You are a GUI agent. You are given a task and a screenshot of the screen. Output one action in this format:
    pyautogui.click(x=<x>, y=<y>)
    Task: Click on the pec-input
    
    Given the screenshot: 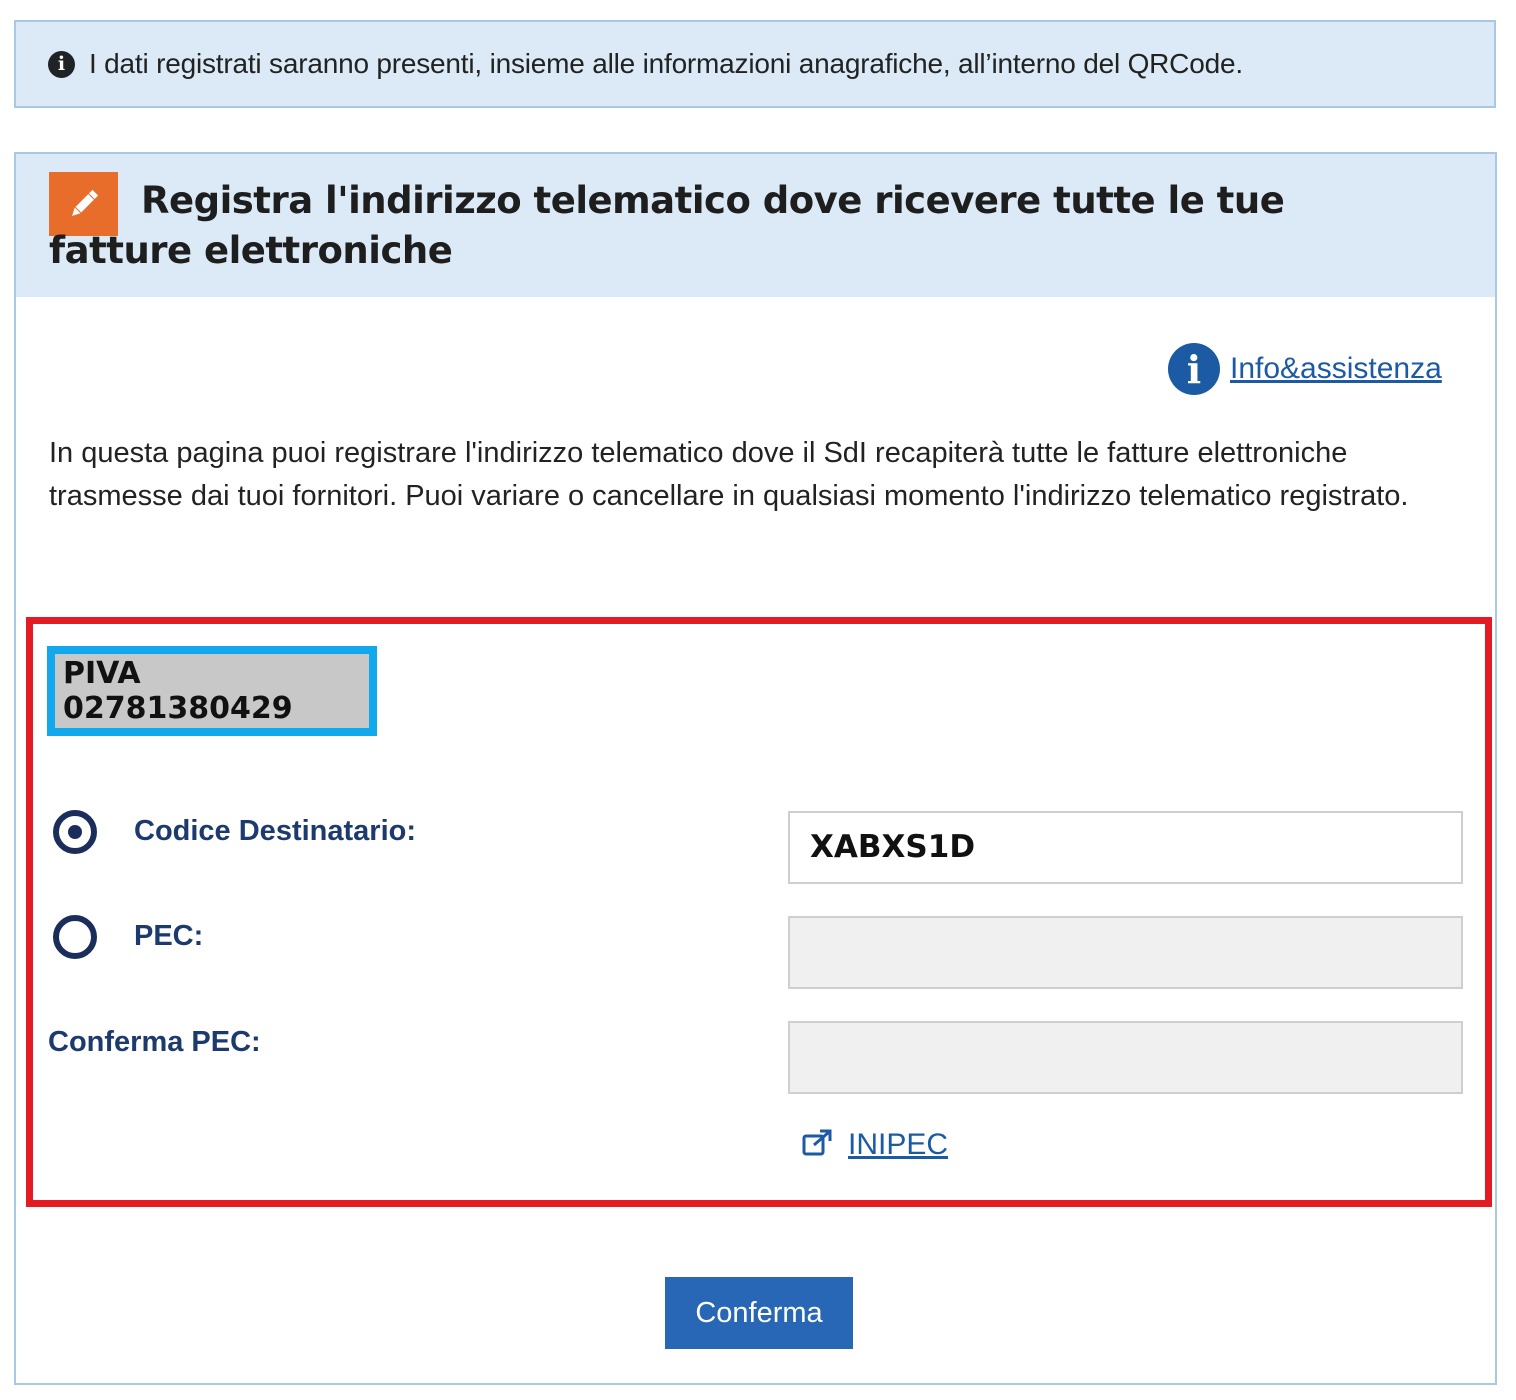 What is the action you would take?
    pyautogui.click(x=1125, y=952)
    